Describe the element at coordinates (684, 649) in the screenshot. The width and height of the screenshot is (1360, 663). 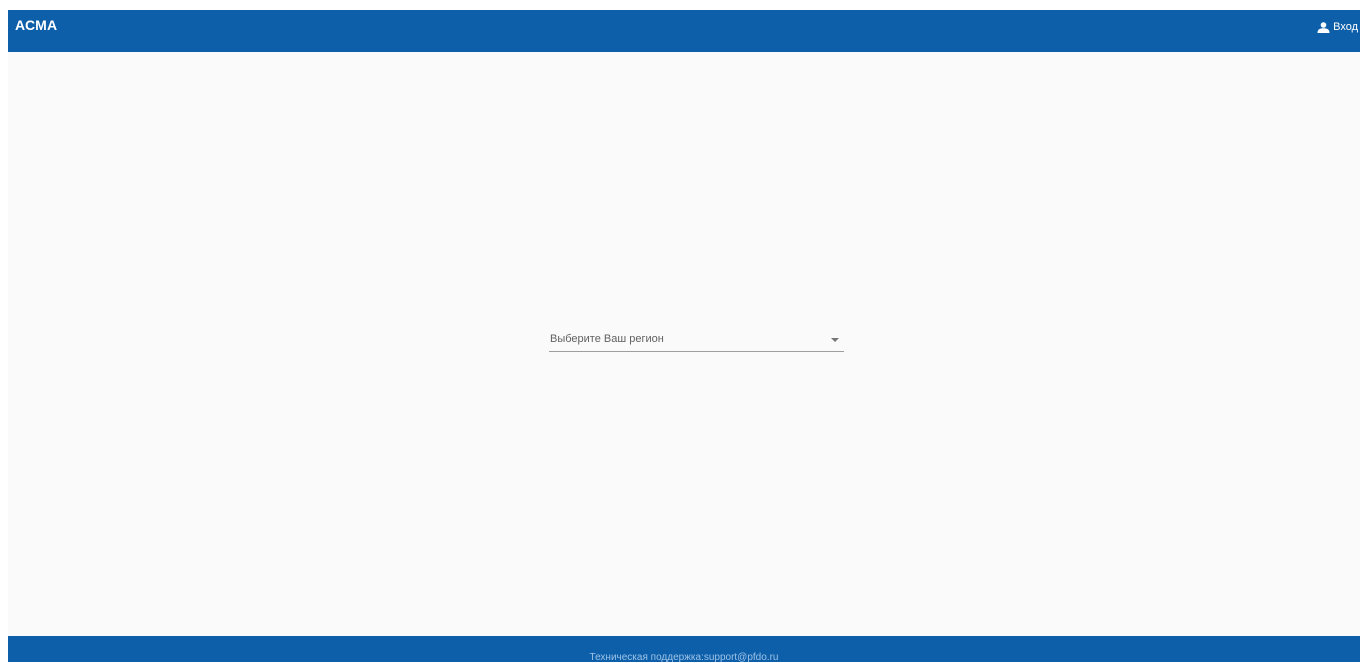
I see `footer: Техническая поддержка:support@pfdo.ru` at that location.